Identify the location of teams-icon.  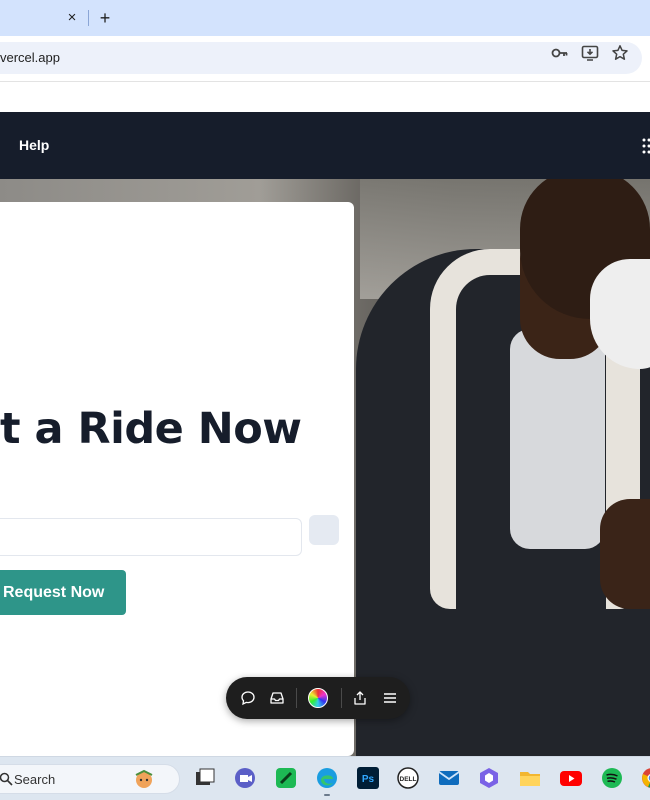
(245, 778).